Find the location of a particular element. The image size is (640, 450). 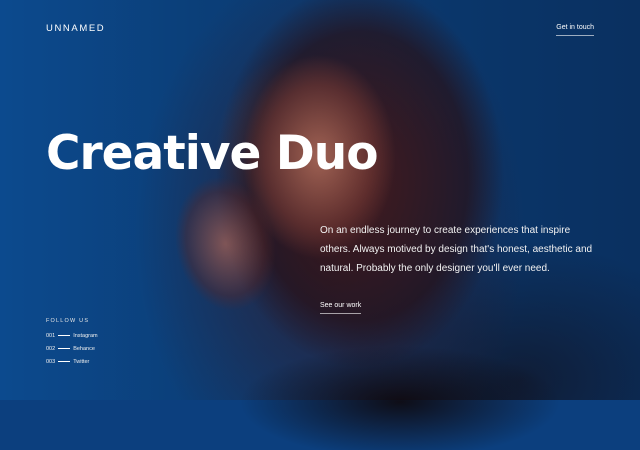

hero-title: Creative Duo is located at coordinates (212, 153).